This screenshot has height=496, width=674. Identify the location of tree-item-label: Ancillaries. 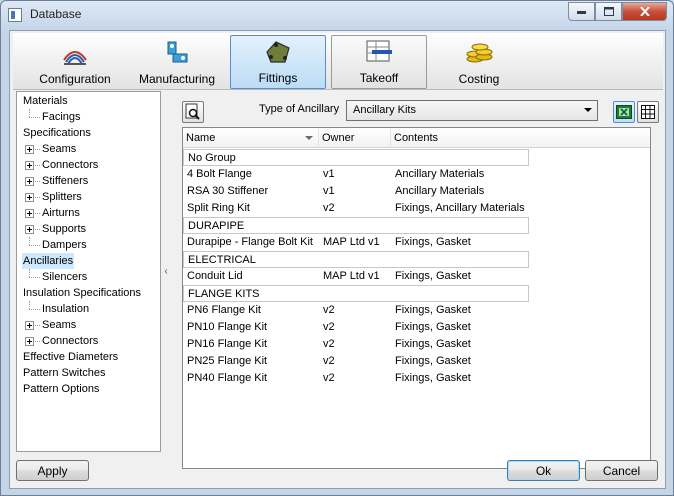
(48, 261).